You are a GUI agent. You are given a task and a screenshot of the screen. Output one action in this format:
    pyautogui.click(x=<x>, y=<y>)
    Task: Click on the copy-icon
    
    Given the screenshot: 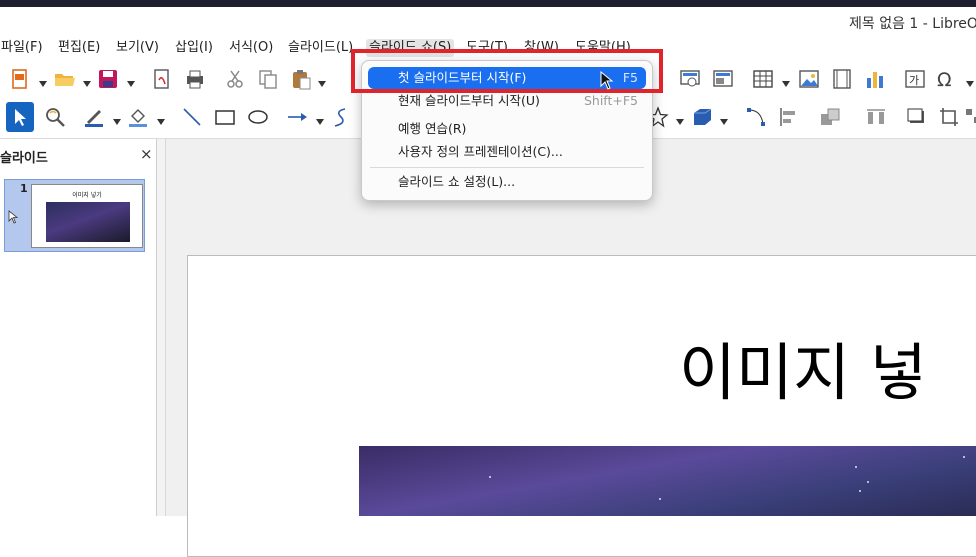 What is the action you would take?
    pyautogui.click(x=268, y=79)
    